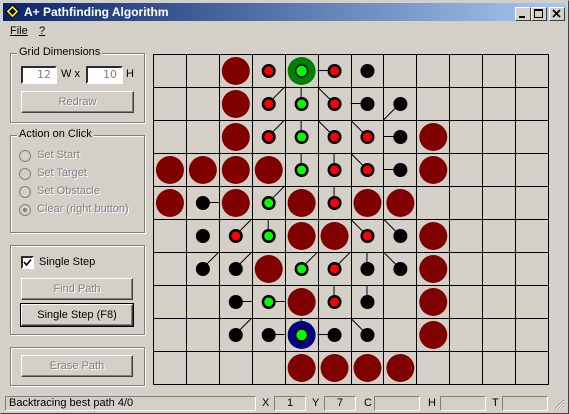 This screenshot has width=569, height=414. I want to click on maximize-icon, so click(538, 13).